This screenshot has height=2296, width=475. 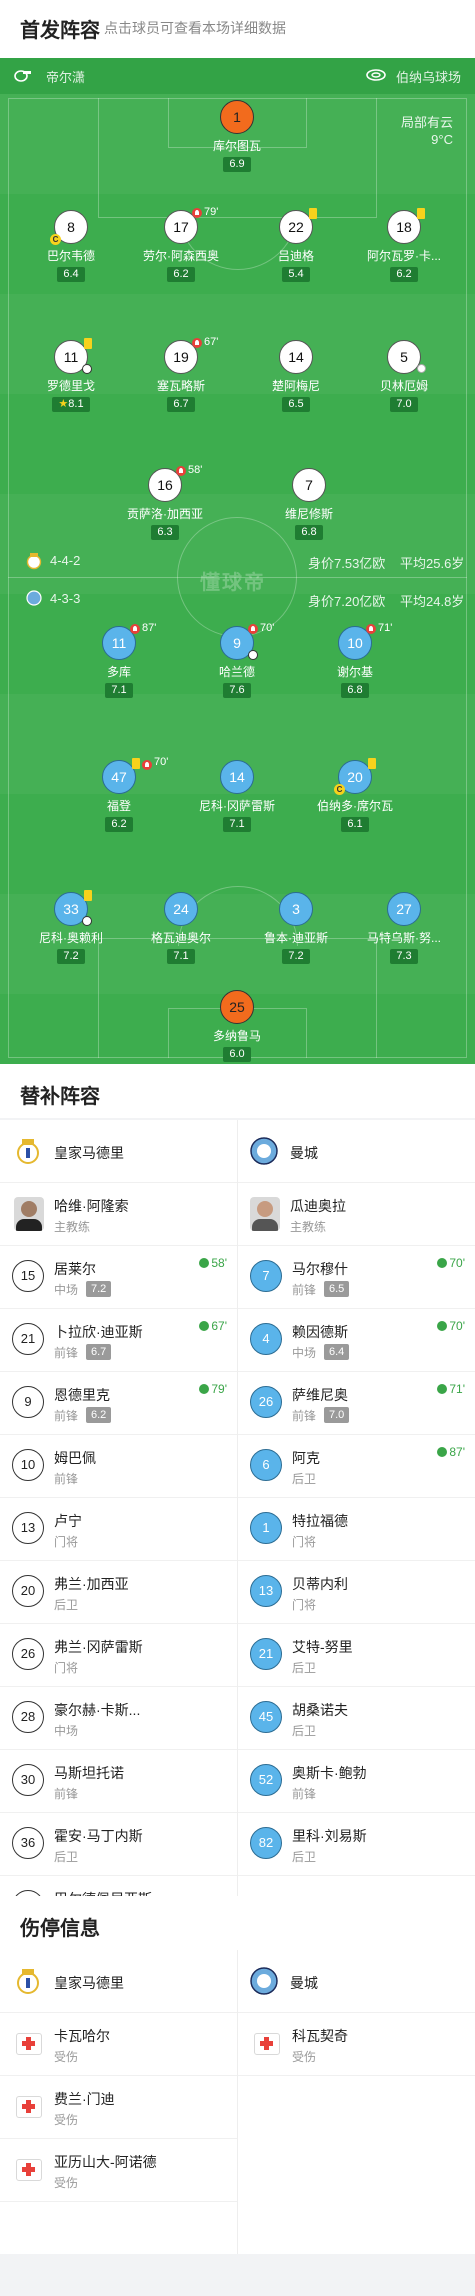 I want to click on away-player-cm1: 47 70' 福登 6.2, so click(x=121, y=794).